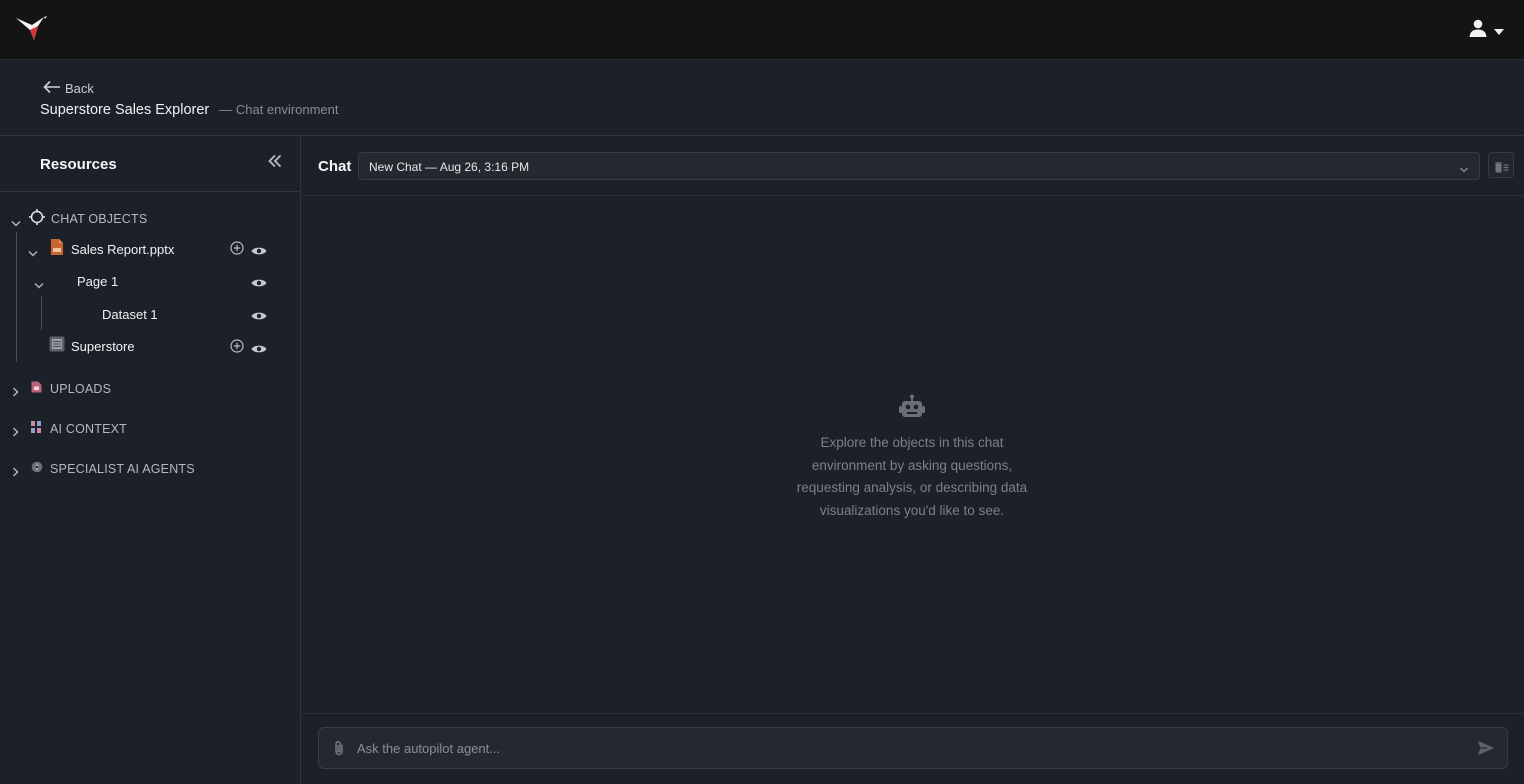 This screenshot has height=784, width=1524. I want to click on section-label: CHAT OBJECTS, so click(99, 219).